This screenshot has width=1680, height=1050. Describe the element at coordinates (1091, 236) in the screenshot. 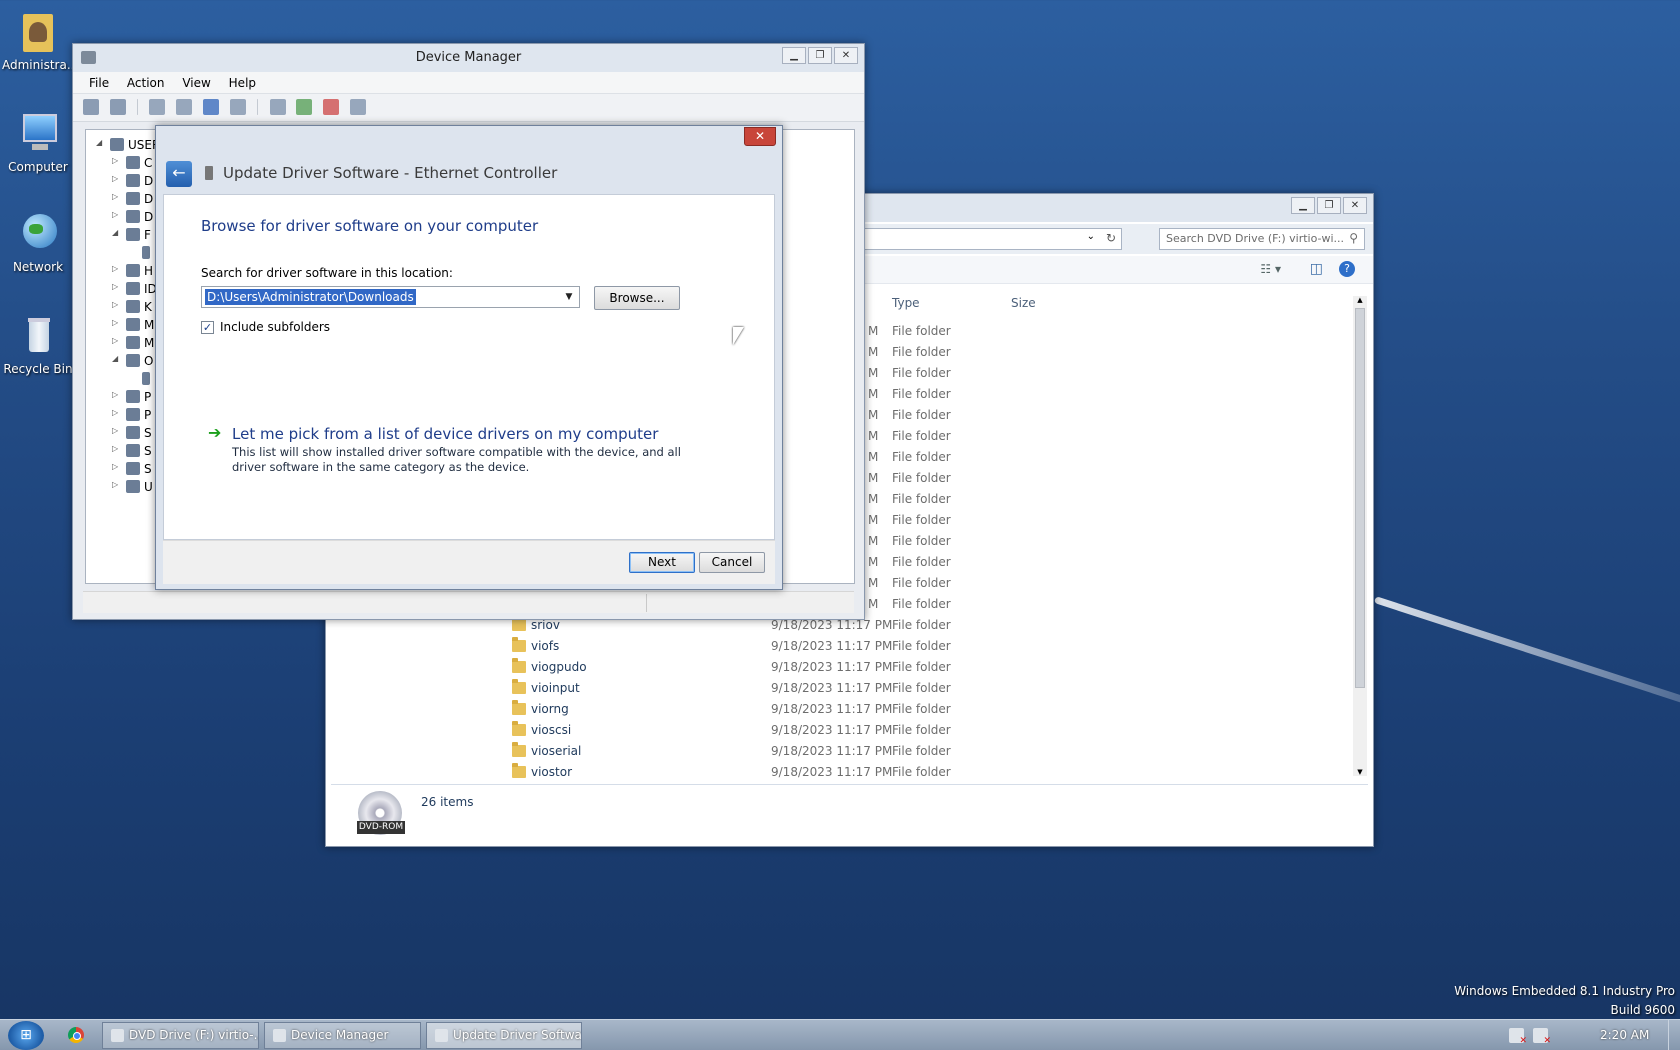

I see `chevron-down-icon: ⌄` at that location.